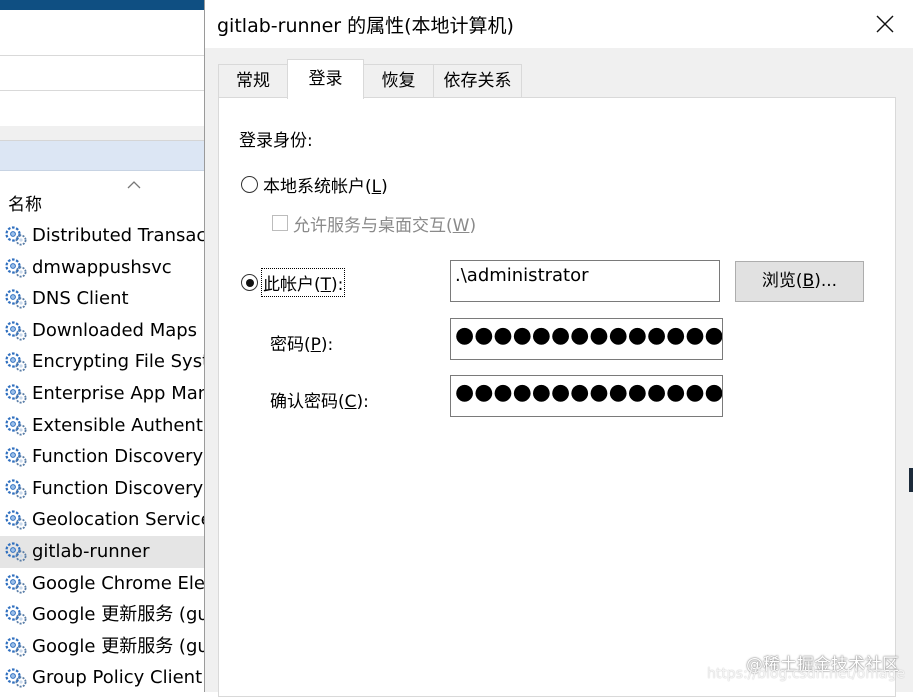 The height and width of the screenshot is (697, 913). I want to click on pane-border, so click(102, 133).